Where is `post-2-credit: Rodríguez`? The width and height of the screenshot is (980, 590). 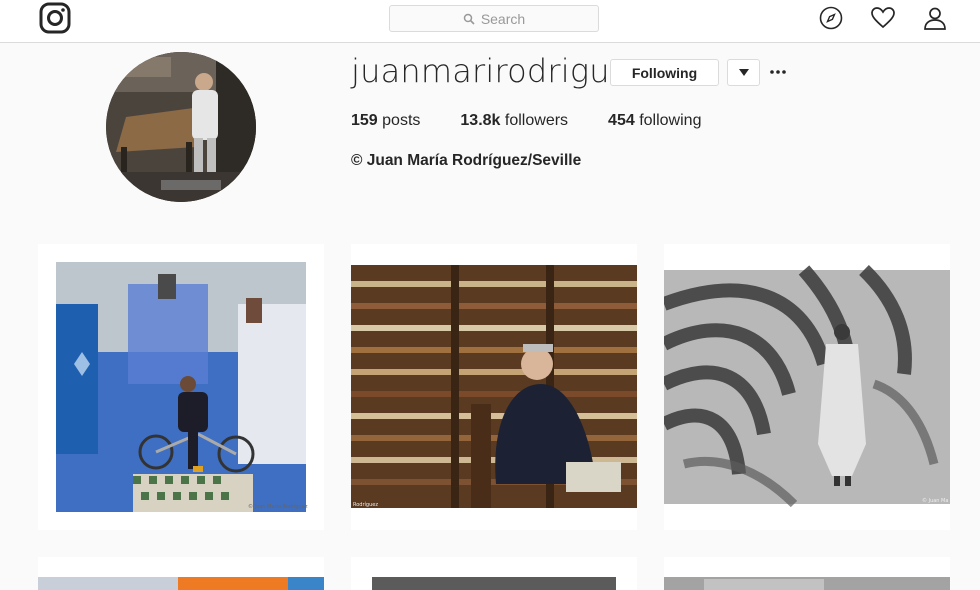
post-2-credit: Rodríguez is located at coordinates (365, 504).